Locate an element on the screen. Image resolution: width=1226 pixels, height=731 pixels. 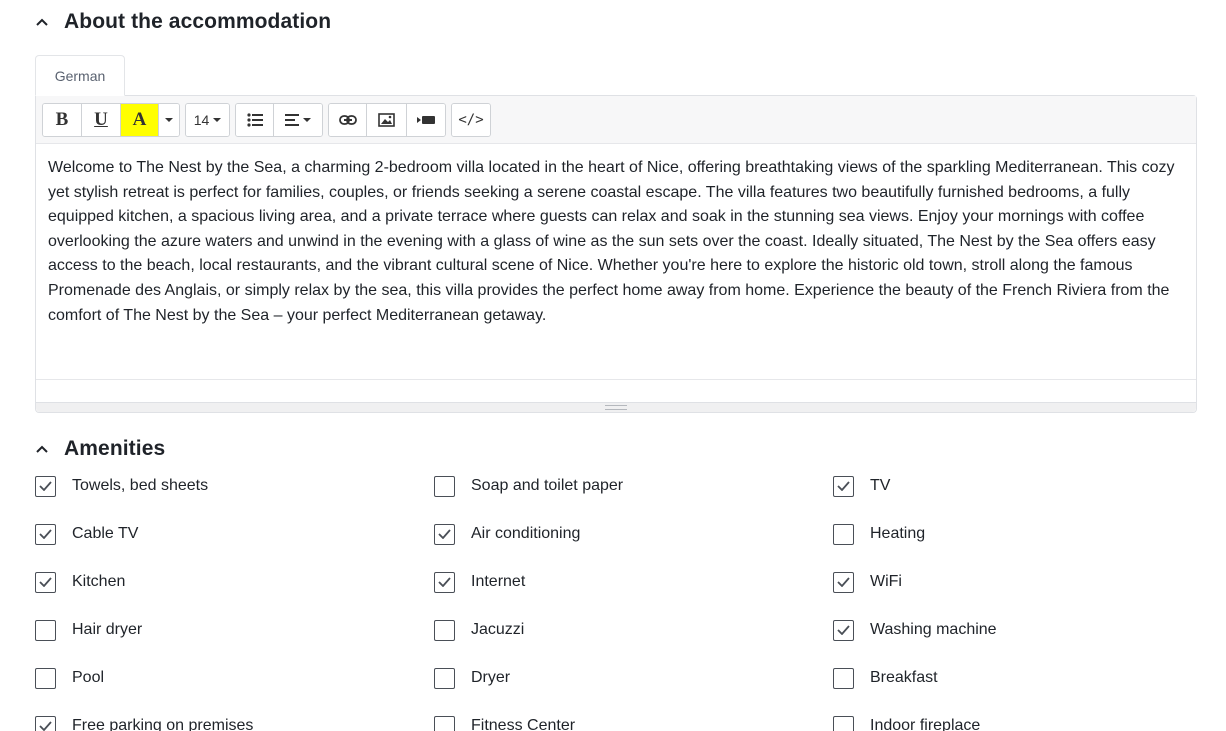
amenity-item: Washing machine is located at coordinates (915, 630).